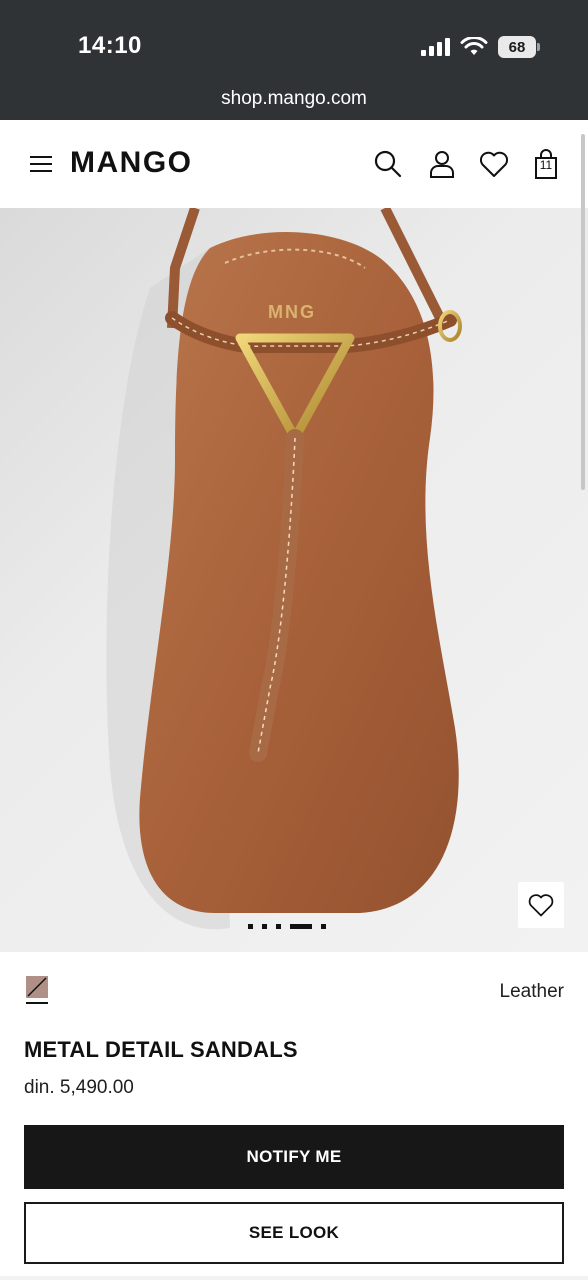  What do you see at coordinates (294, 1157) in the screenshot?
I see `notify-me-button: NOTIFY ME` at bounding box center [294, 1157].